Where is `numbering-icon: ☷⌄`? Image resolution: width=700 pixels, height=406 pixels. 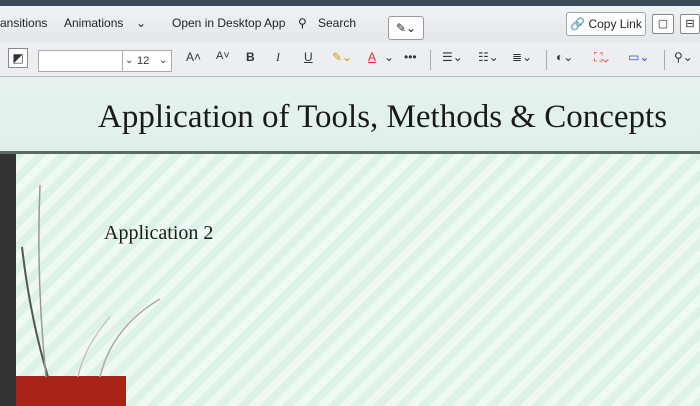 numbering-icon: ☷⌄ is located at coordinates (488, 57).